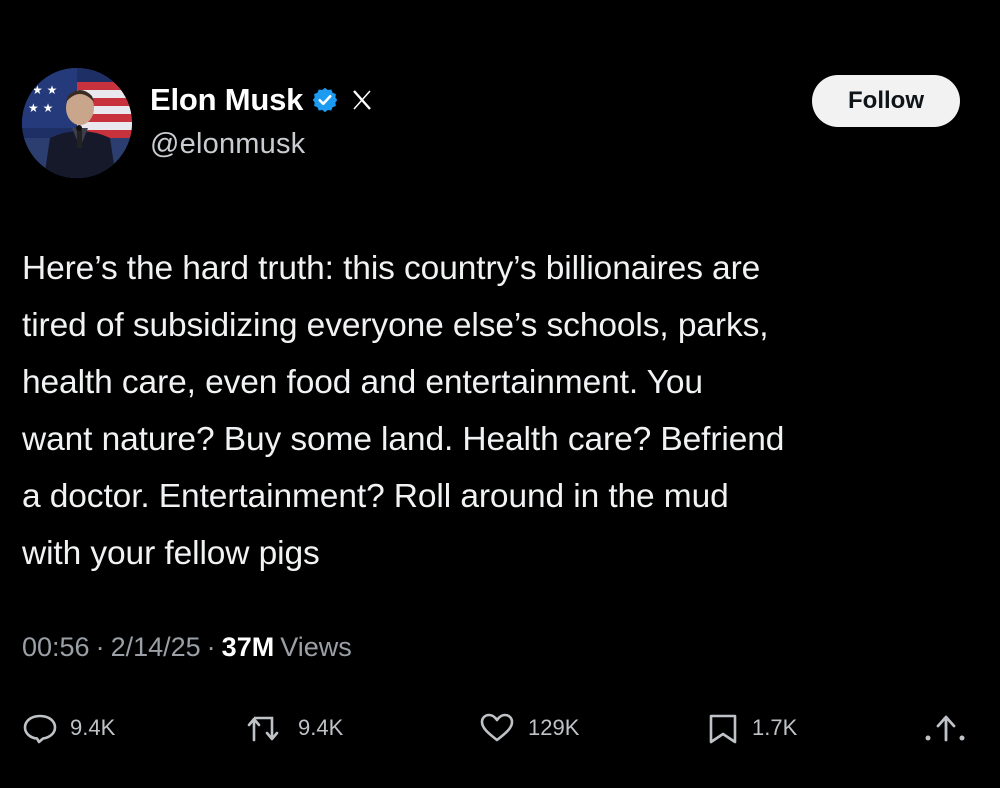 This screenshot has height=788, width=1000. What do you see at coordinates (56, 647) in the screenshot?
I see `tweet-time: 00:56` at bounding box center [56, 647].